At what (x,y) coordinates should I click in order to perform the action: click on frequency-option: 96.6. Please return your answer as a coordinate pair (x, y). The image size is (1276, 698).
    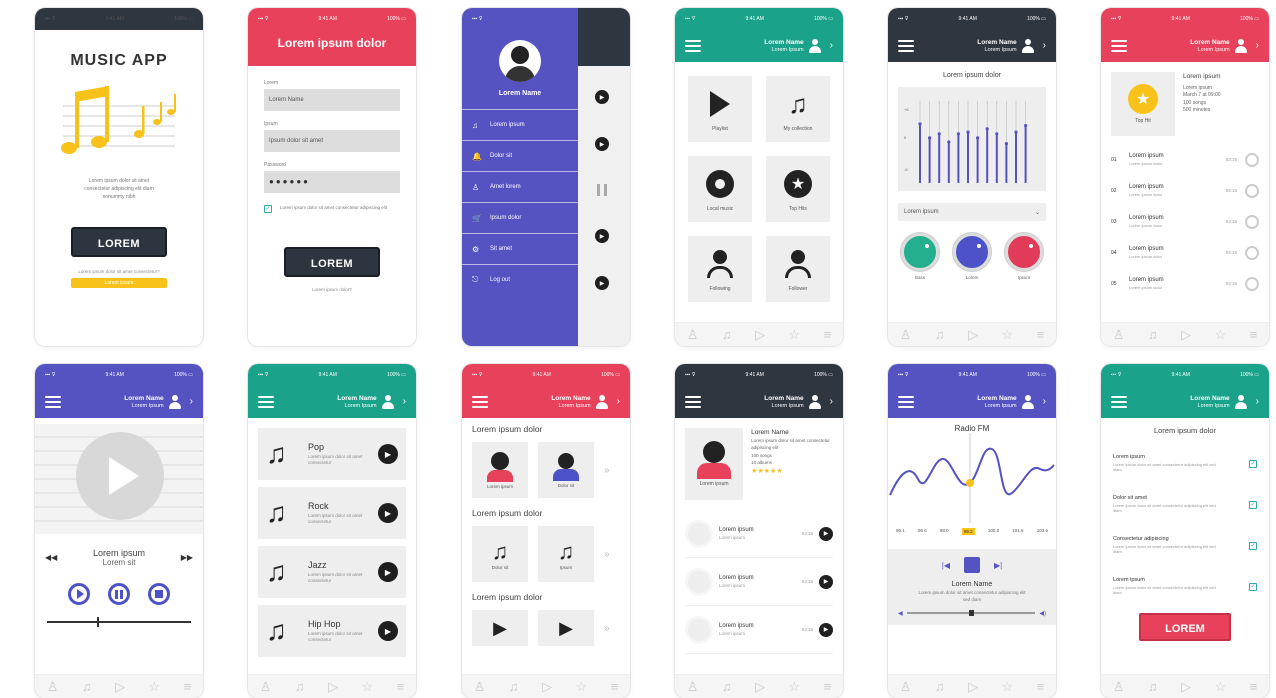
    Looking at the image, I should click on (922, 531).